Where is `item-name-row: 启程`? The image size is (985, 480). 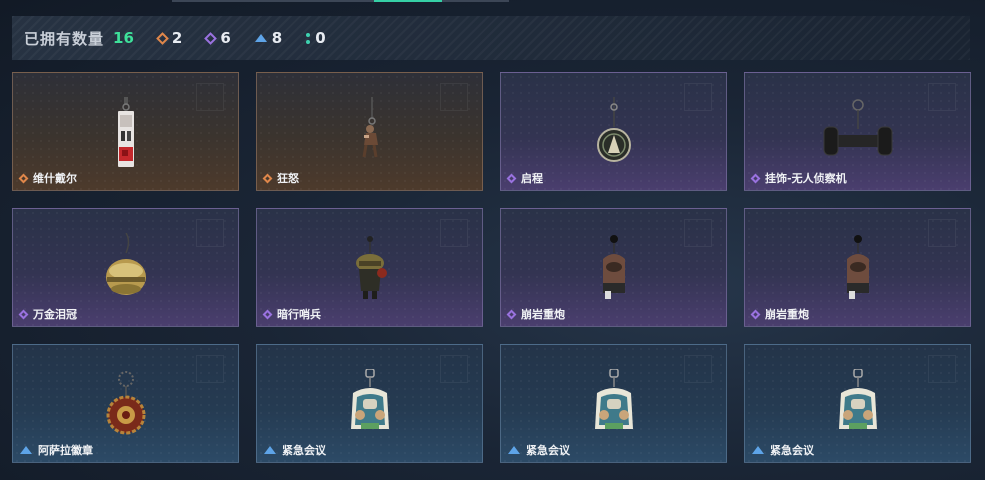 item-name-row: 启程 is located at coordinates (524, 178).